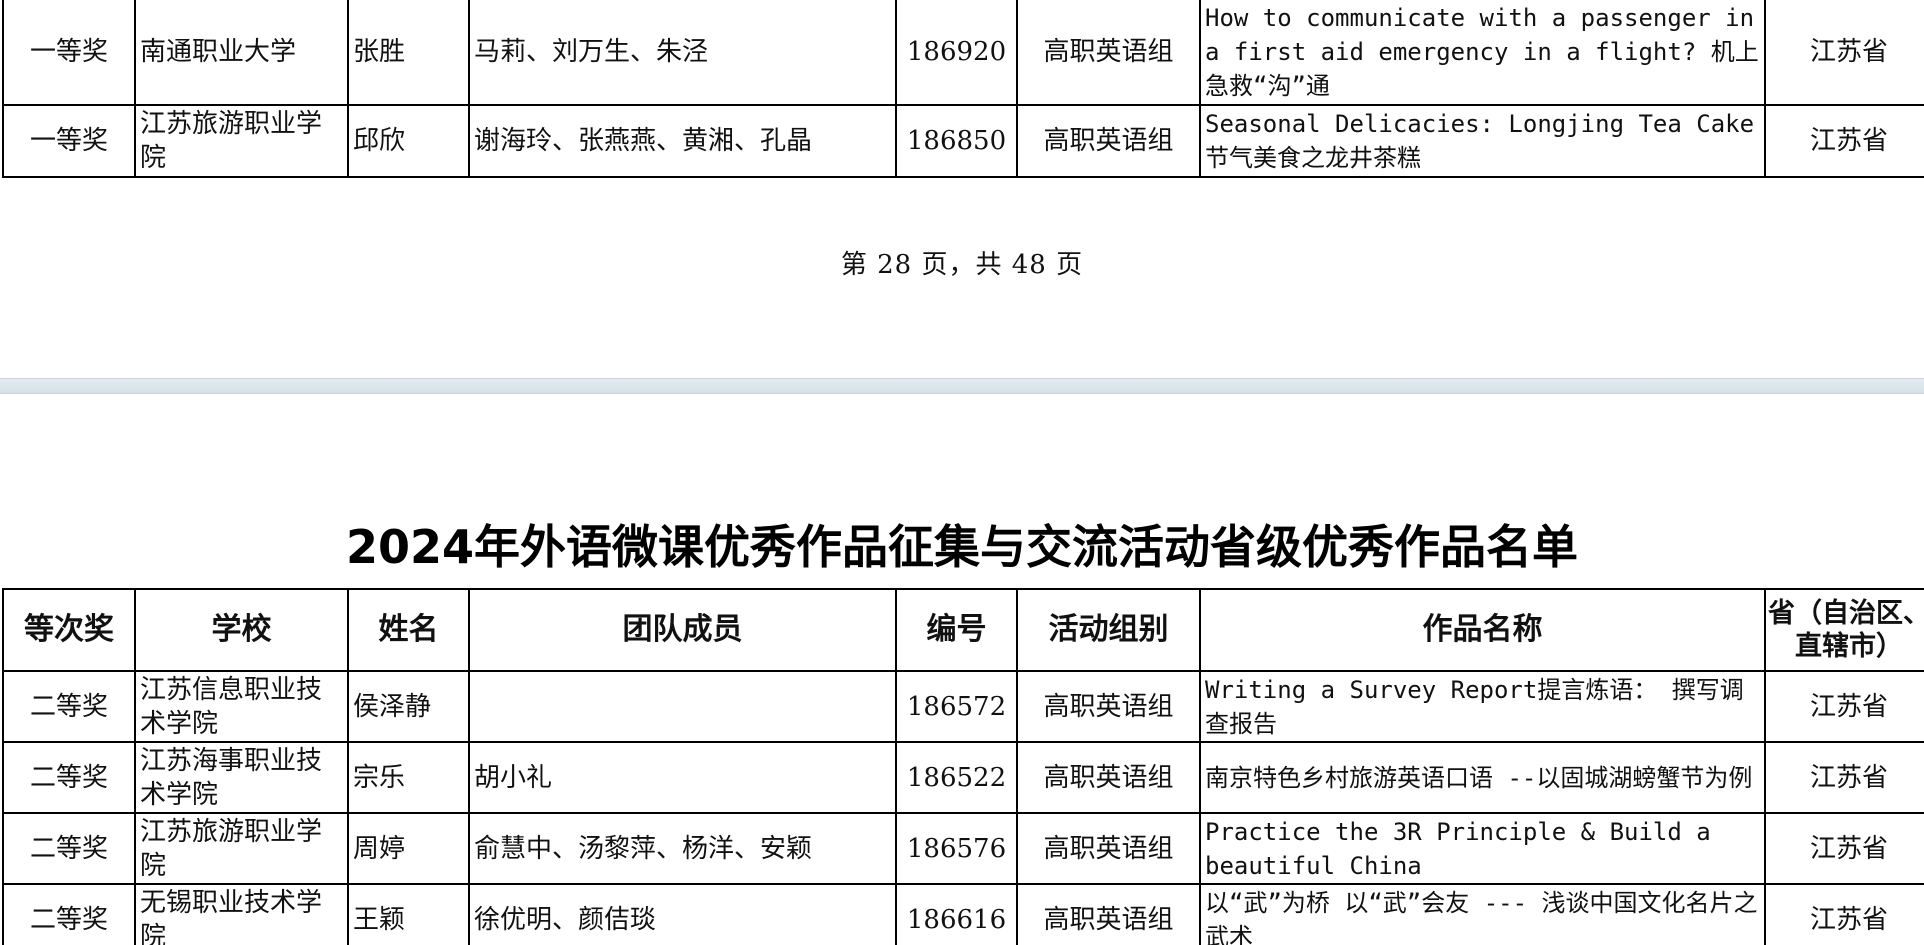 The image size is (1924, 945). Describe the element at coordinates (956, 777) in the screenshot. I see `id-cell: 186522` at that location.